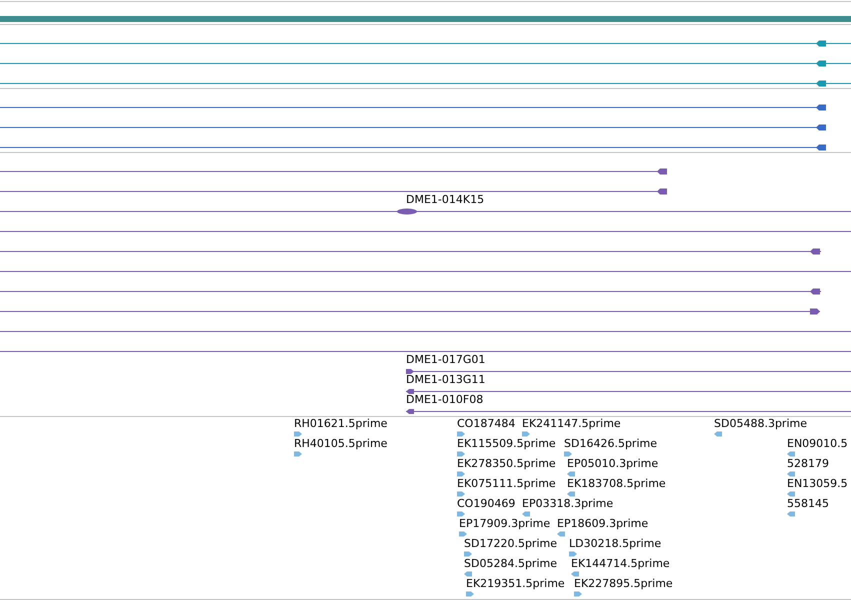 The image size is (851, 600). I want to click on feature-label: EK219351.5prime, so click(515, 584).